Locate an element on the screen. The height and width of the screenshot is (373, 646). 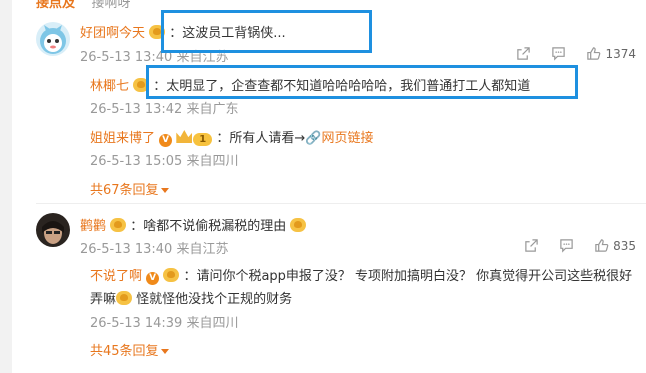
comment-time: 26-5-13 13:40 来自江苏 is located at coordinates (154, 249).